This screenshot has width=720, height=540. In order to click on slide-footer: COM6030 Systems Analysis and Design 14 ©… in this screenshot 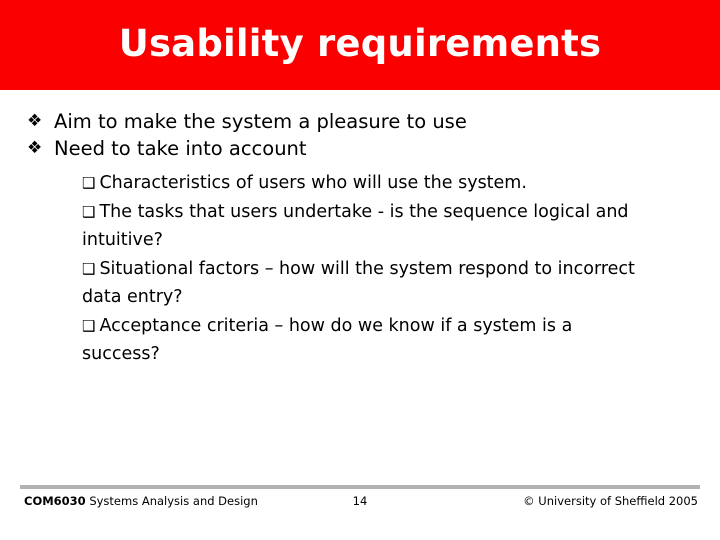, I will do `click(360, 514)`.